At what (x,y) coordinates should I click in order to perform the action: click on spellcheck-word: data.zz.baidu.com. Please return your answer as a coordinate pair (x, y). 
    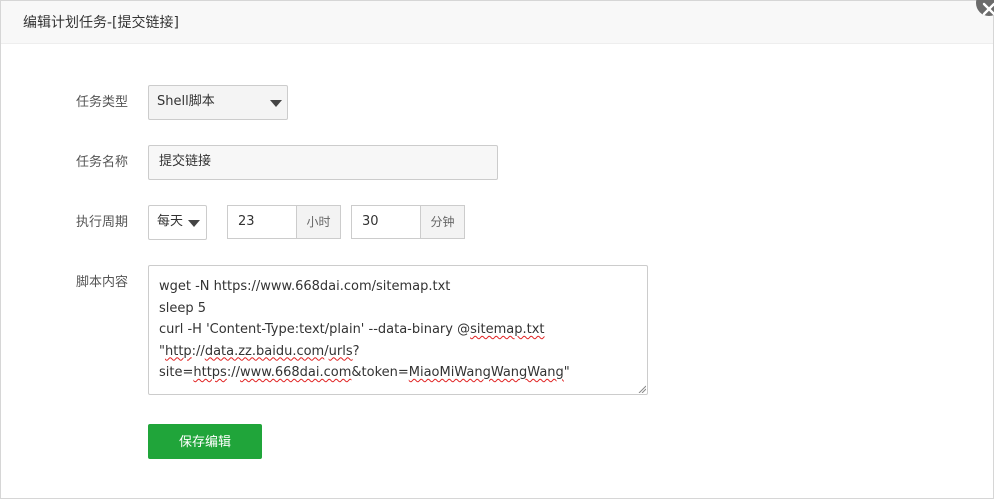
    Looking at the image, I should click on (264, 351).